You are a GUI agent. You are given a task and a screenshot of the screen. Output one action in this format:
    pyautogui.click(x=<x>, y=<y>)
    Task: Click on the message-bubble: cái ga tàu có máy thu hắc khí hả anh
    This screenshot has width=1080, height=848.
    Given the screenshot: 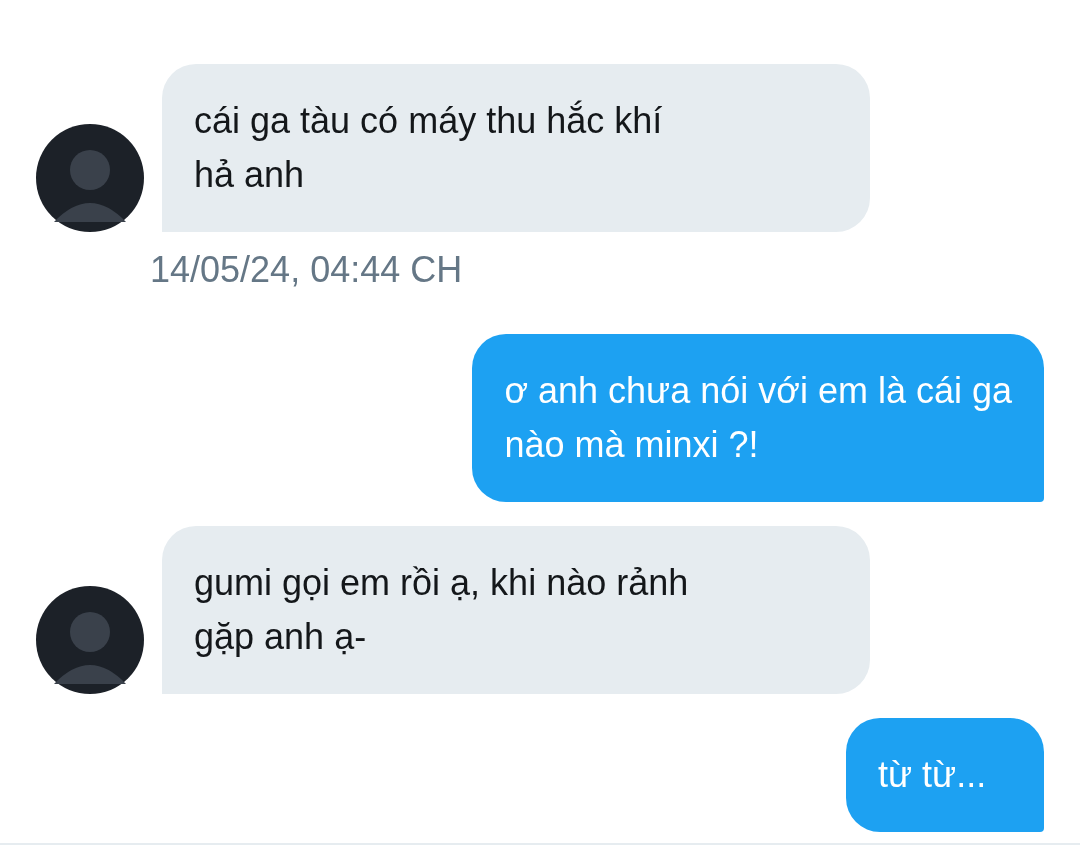 What is the action you would take?
    pyautogui.click(x=516, y=148)
    